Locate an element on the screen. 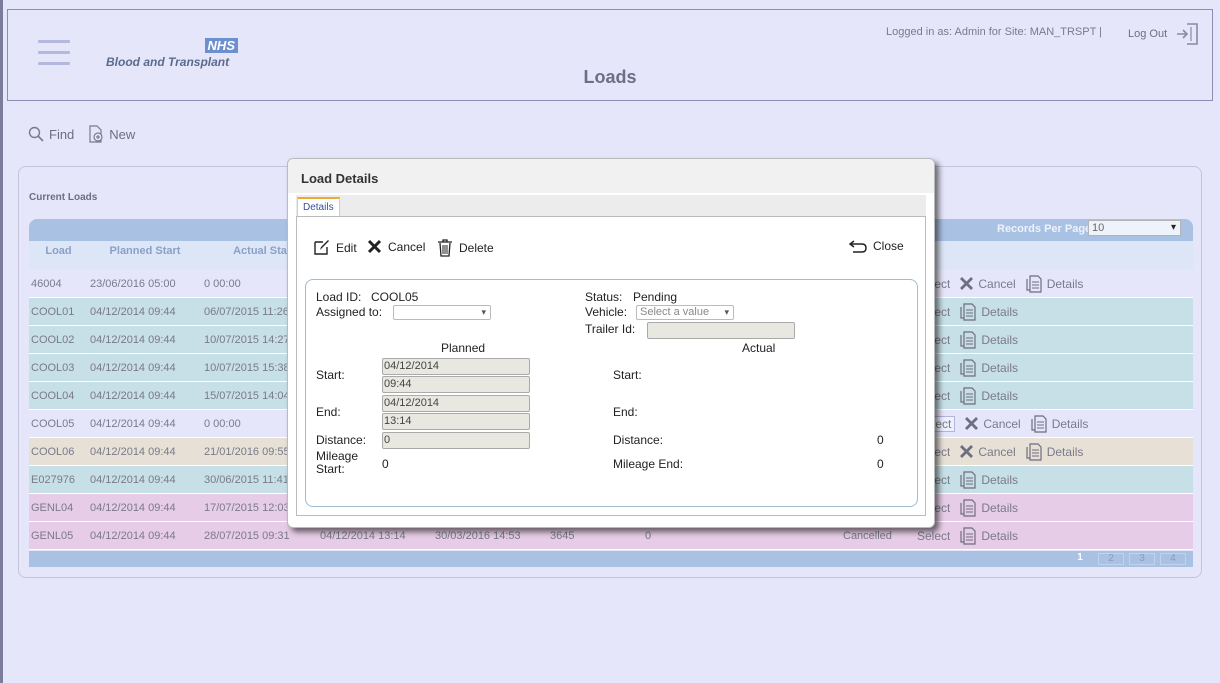 The image size is (1220, 683). row-action-label: Select is located at coordinates (934, 535).